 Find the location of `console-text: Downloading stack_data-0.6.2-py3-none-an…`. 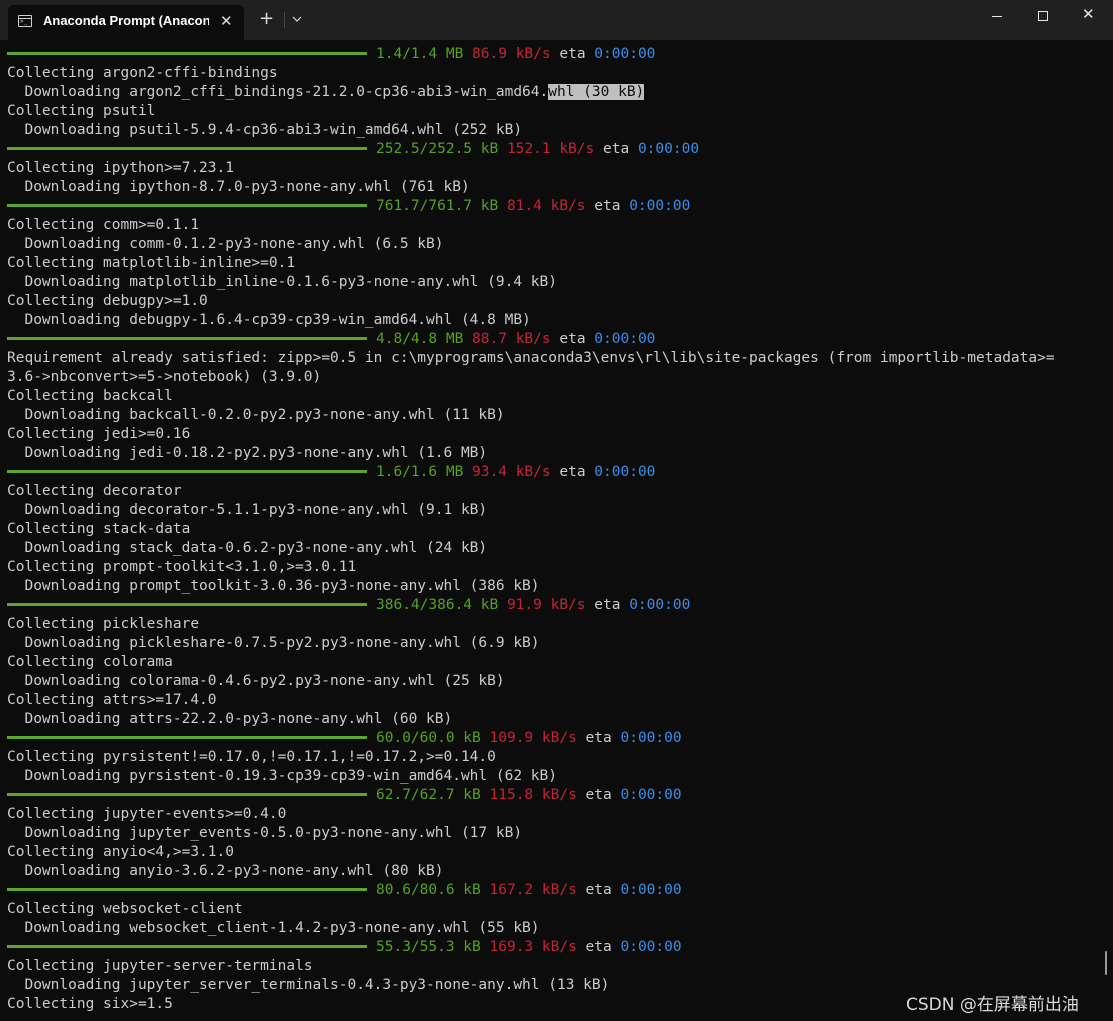

console-text: Downloading stack_data-0.6.2-py3-none-an… is located at coordinates (247, 548).